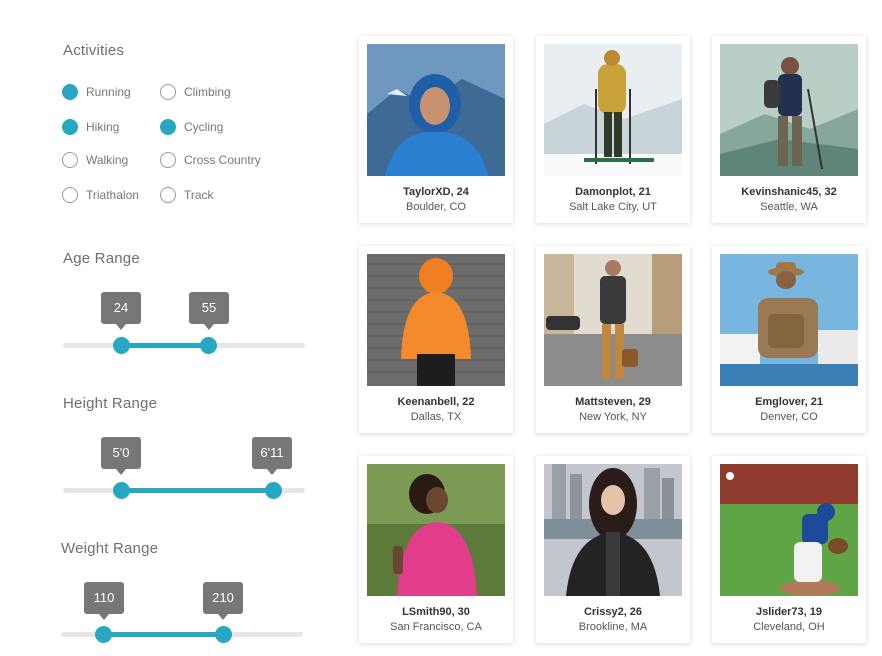 The height and width of the screenshot is (656, 882). What do you see at coordinates (209, 311) in the screenshot?
I see `age-max-tooltip: 55` at bounding box center [209, 311].